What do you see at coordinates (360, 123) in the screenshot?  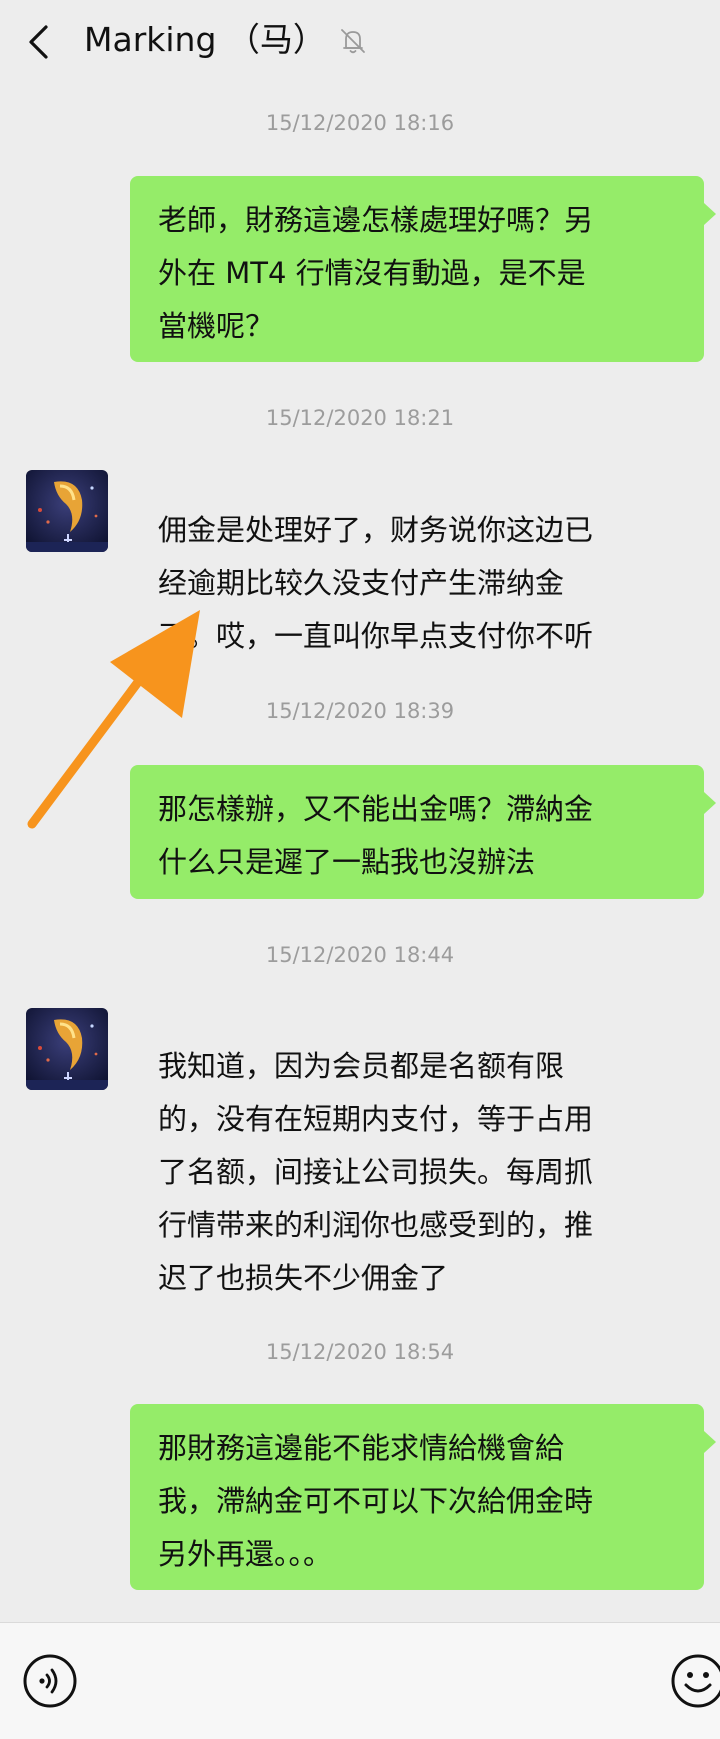 I see `message-timestamp: 15/12/2020 18:16` at bounding box center [360, 123].